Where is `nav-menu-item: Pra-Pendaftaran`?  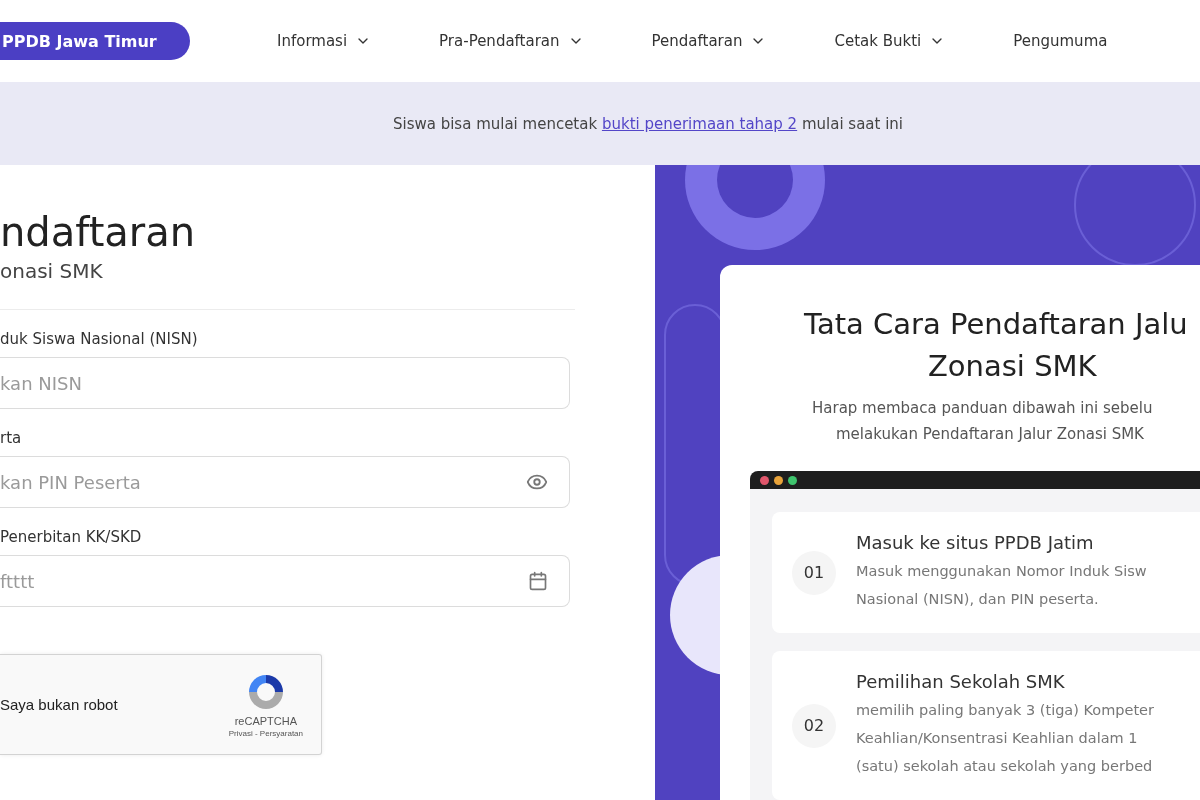
nav-menu-item: Pra-Pendaftaran is located at coordinates (511, 41).